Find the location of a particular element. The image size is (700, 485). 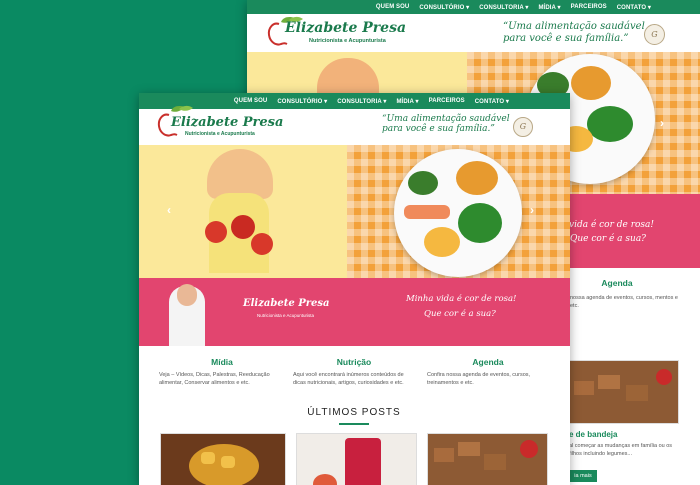

heading-underline is located at coordinates (354, 424).